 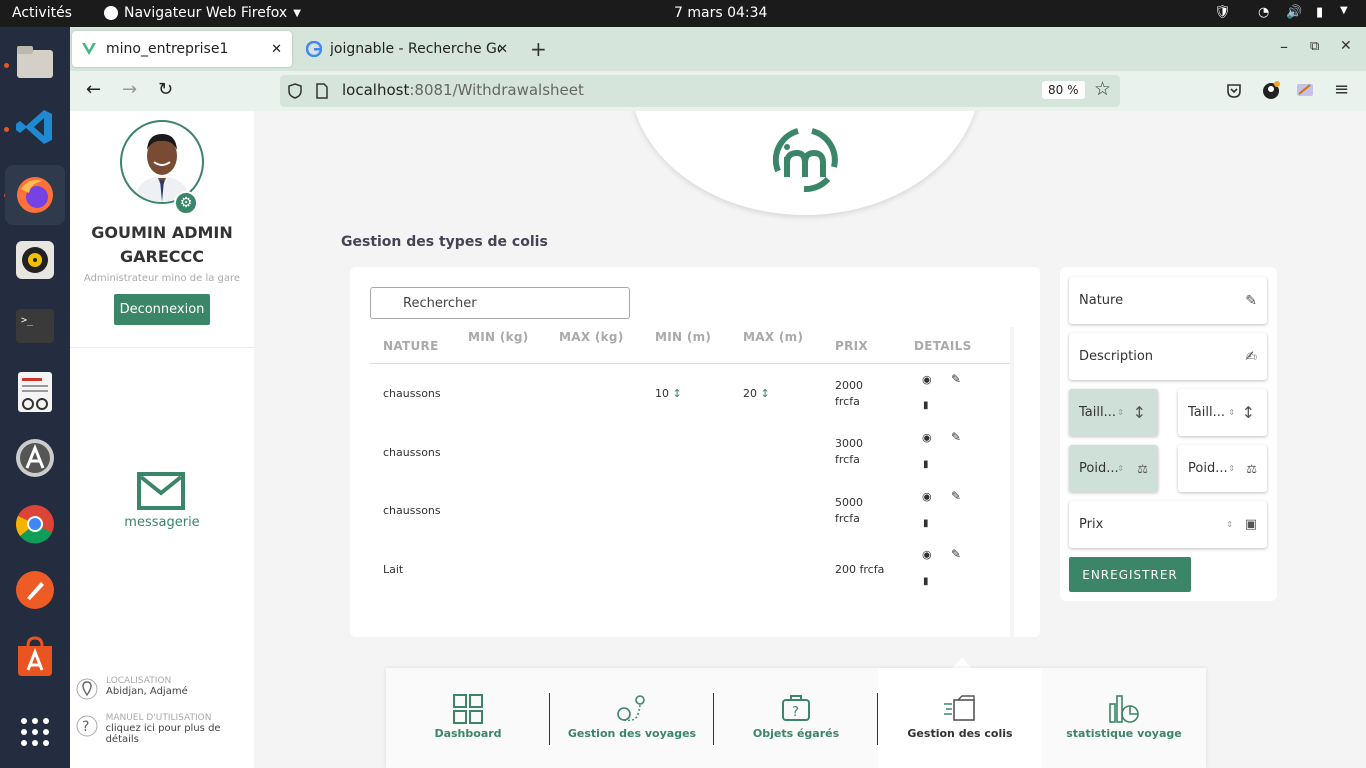 What do you see at coordinates (1113, 412) in the screenshot?
I see `taille-min-field: Taill... ⇕ ↕` at bounding box center [1113, 412].